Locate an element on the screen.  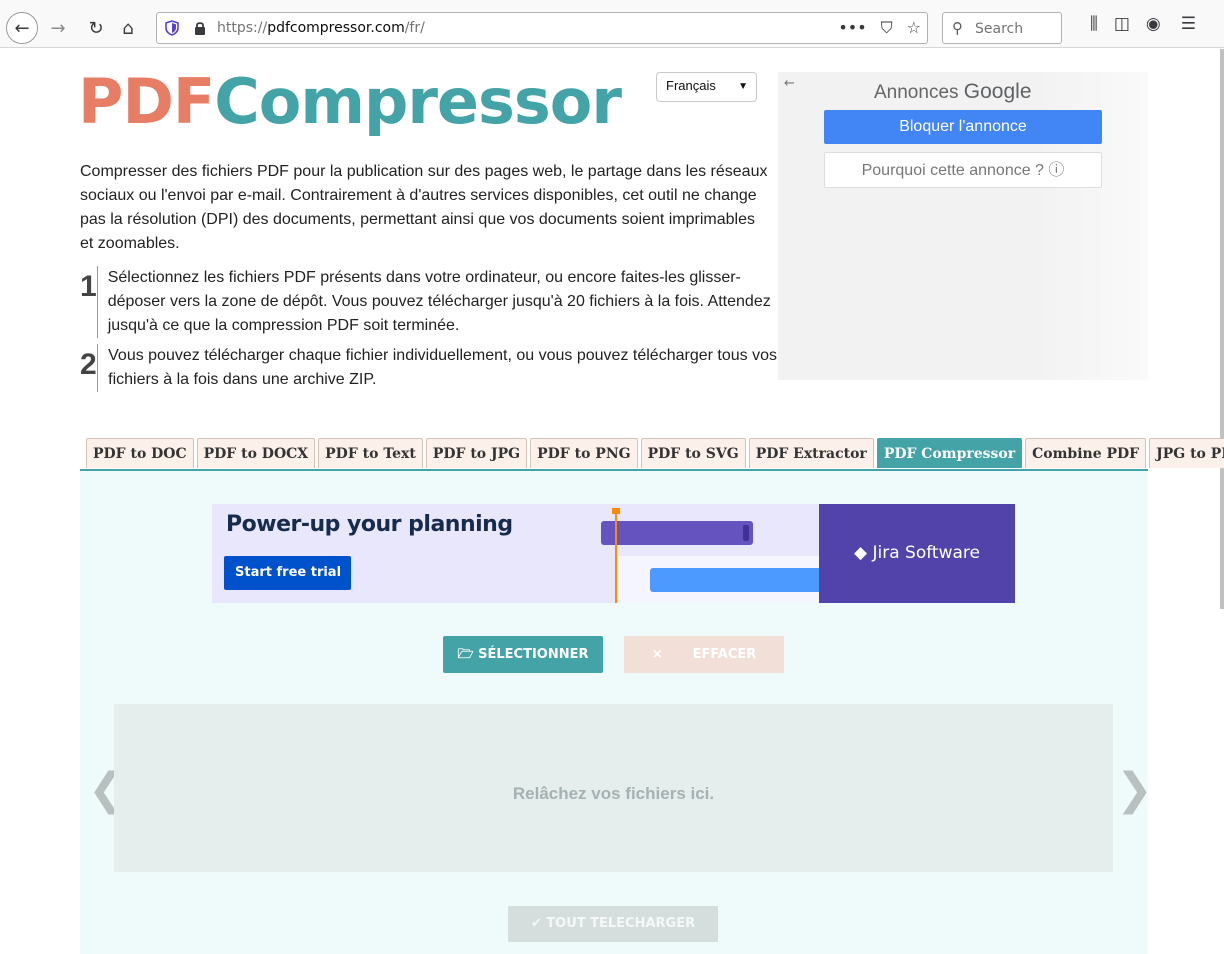
tab-jpg-to-pdf: JPG to PDF is located at coordinates (1186, 453).